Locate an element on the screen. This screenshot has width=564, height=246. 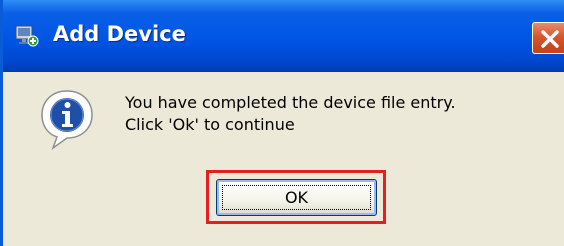
message-line-2: Click 'Ok' to continue is located at coordinates (210, 124).